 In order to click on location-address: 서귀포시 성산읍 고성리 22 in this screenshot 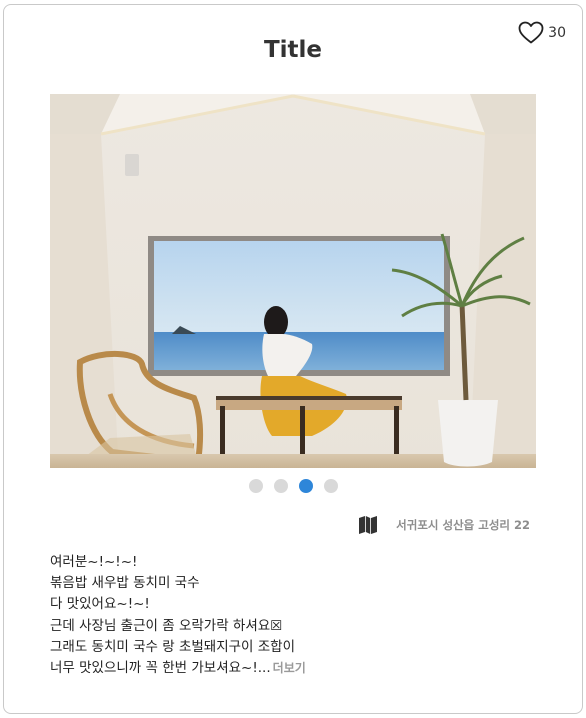, I will do `click(463, 525)`.